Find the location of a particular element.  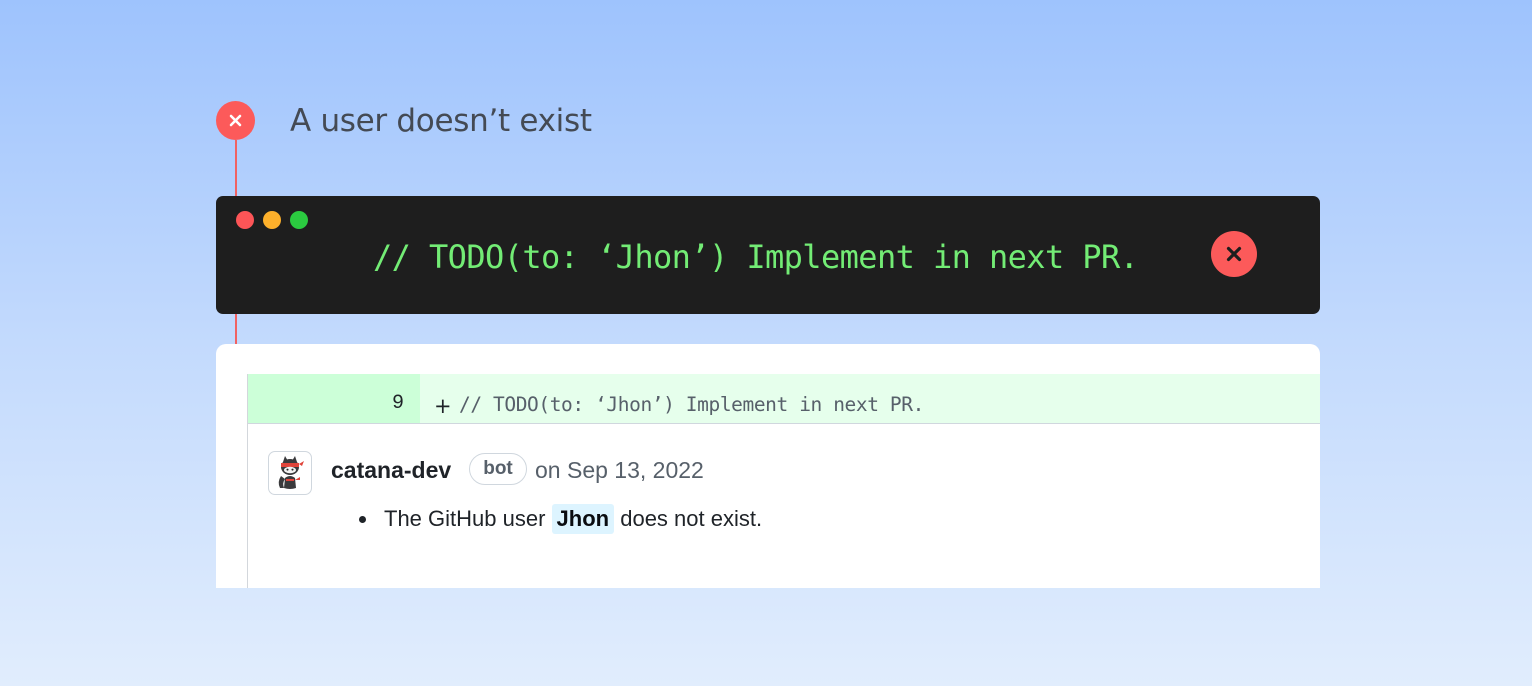

comment-text-suffix: does not exist. is located at coordinates (691, 518).